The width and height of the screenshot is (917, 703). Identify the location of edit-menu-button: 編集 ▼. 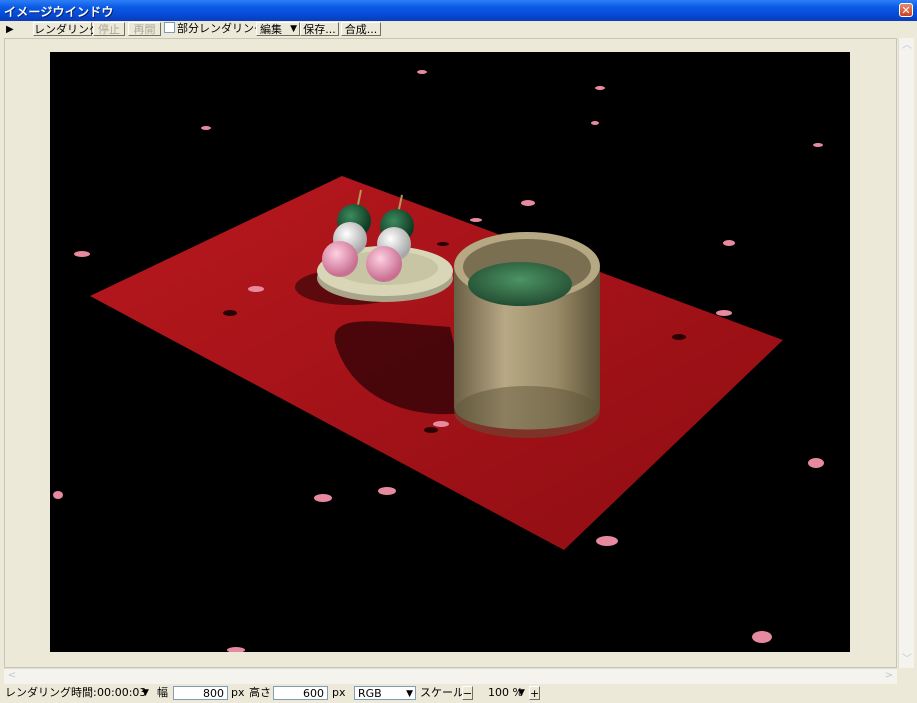
(278, 29).